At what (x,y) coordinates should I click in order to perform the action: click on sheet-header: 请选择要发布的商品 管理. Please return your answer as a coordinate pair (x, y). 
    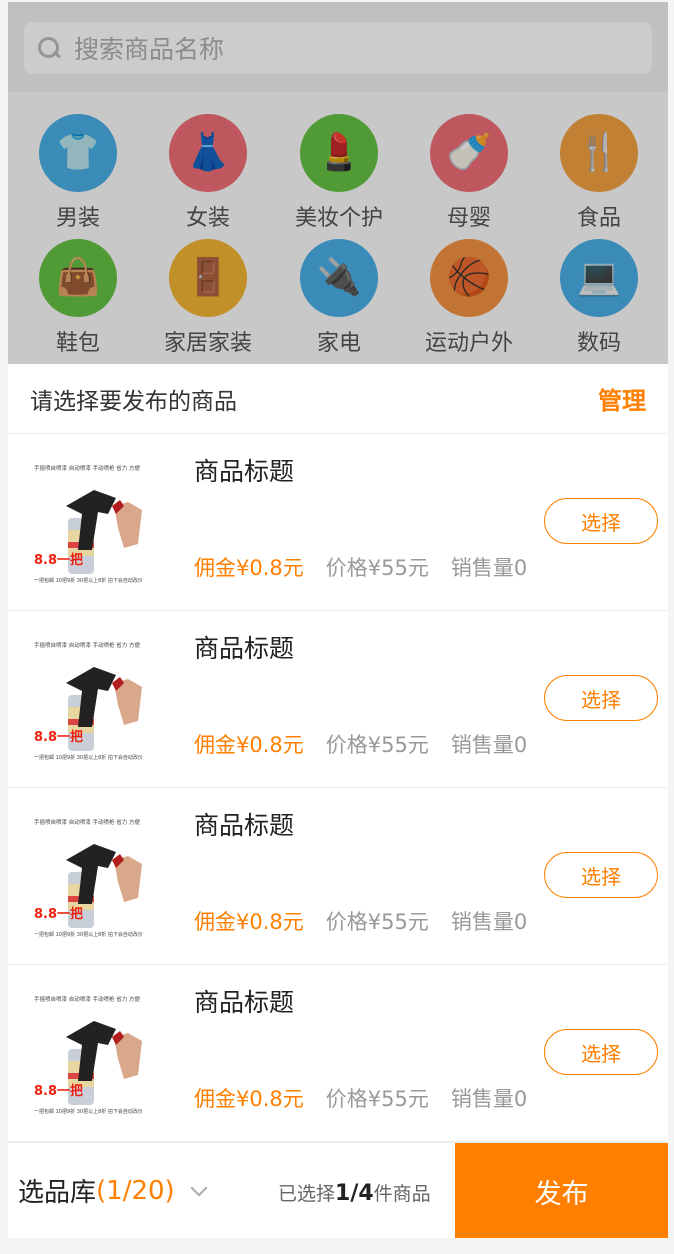
    Looking at the image, I should click on (338, 399).